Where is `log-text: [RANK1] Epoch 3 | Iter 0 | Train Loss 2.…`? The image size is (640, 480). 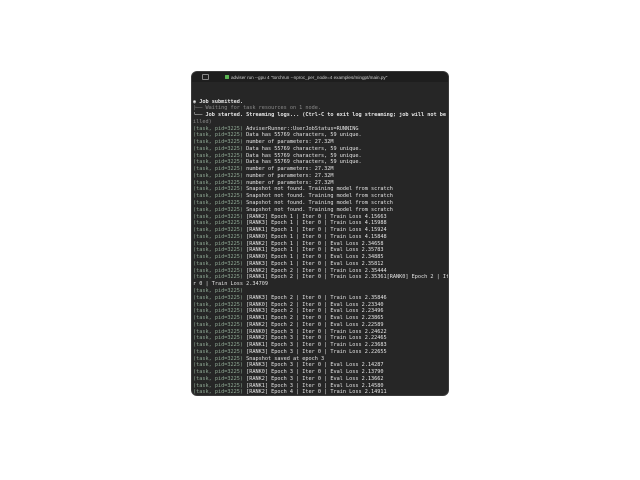 log-text: [RANK1] Epoch 3 | Iter 0 | Train Loss 2.… is located at coordinates (316, 345).